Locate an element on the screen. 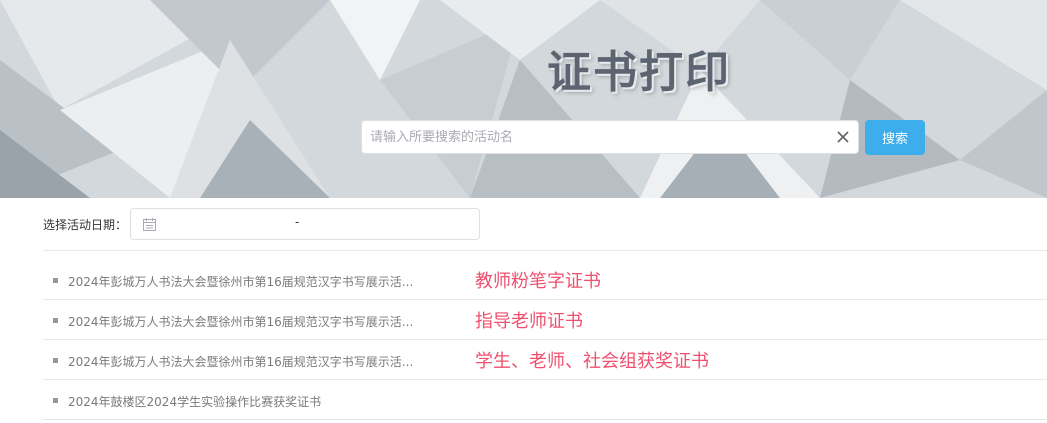 Image resolution: width=1047 pixels, height=423 pixels. search-input is located at coordinates (592, 137).